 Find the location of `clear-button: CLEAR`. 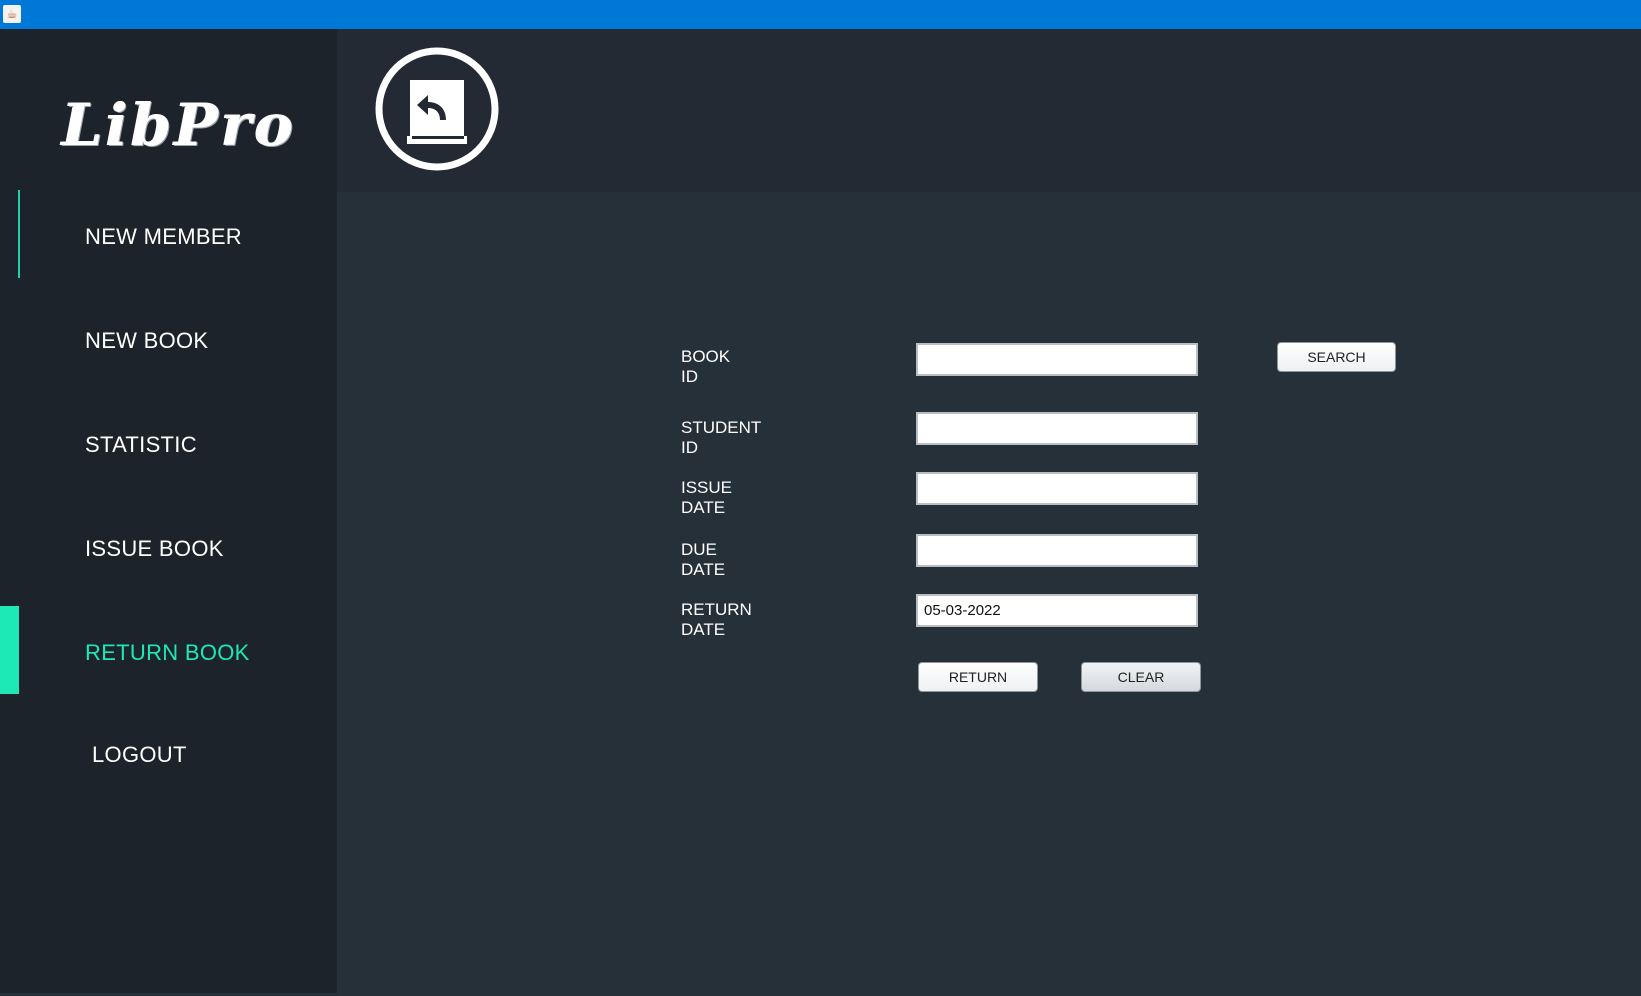

clear-button: CLEAR is located at coordinates (1141, 677).